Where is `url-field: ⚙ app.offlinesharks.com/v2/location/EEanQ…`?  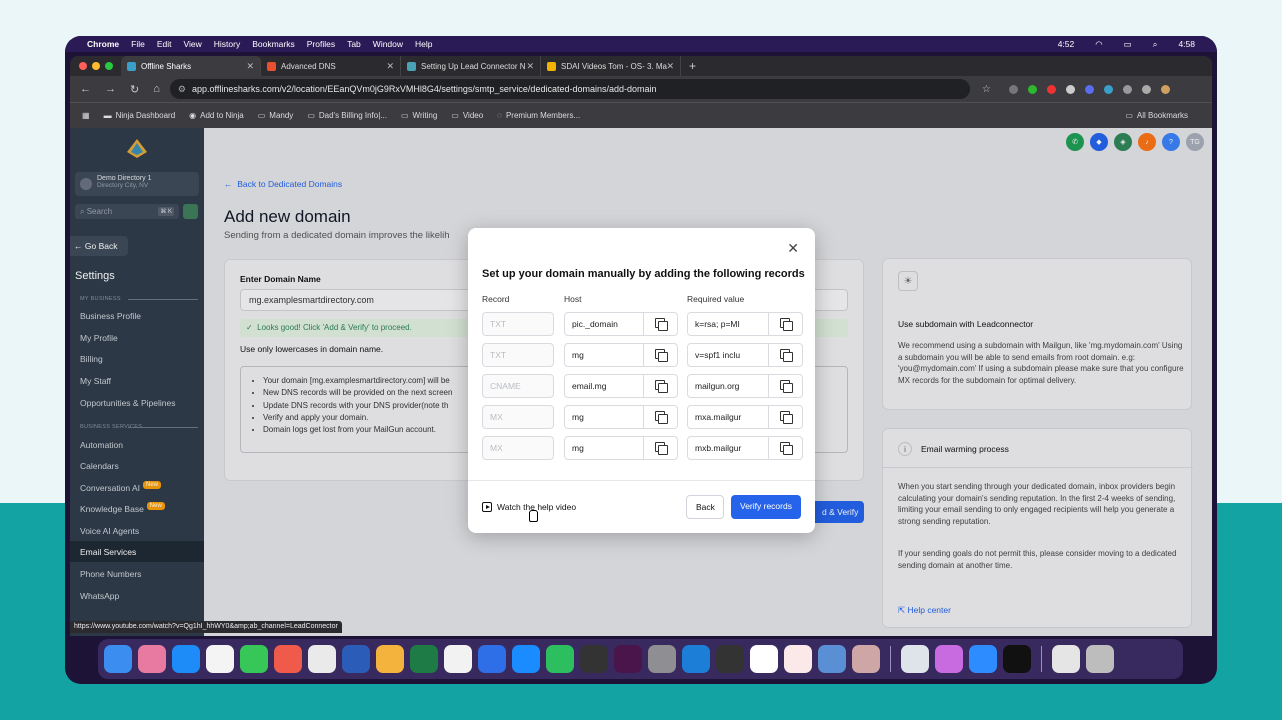 url-field: ⚙ app.offlinesharks.com/v2/location/EEanQ… is located at coordinates (569, 89).